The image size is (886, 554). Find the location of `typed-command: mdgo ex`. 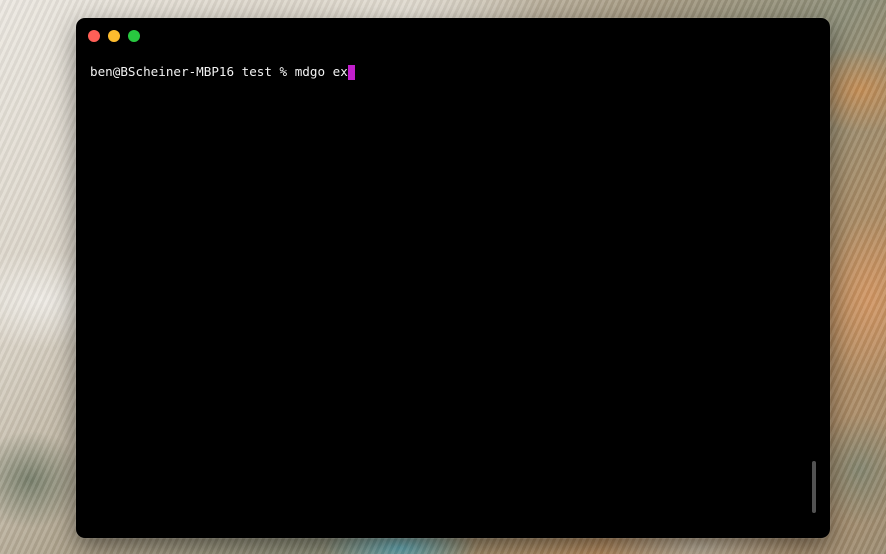

typed-command: mdgo ex is located at coordinates (321, 71).